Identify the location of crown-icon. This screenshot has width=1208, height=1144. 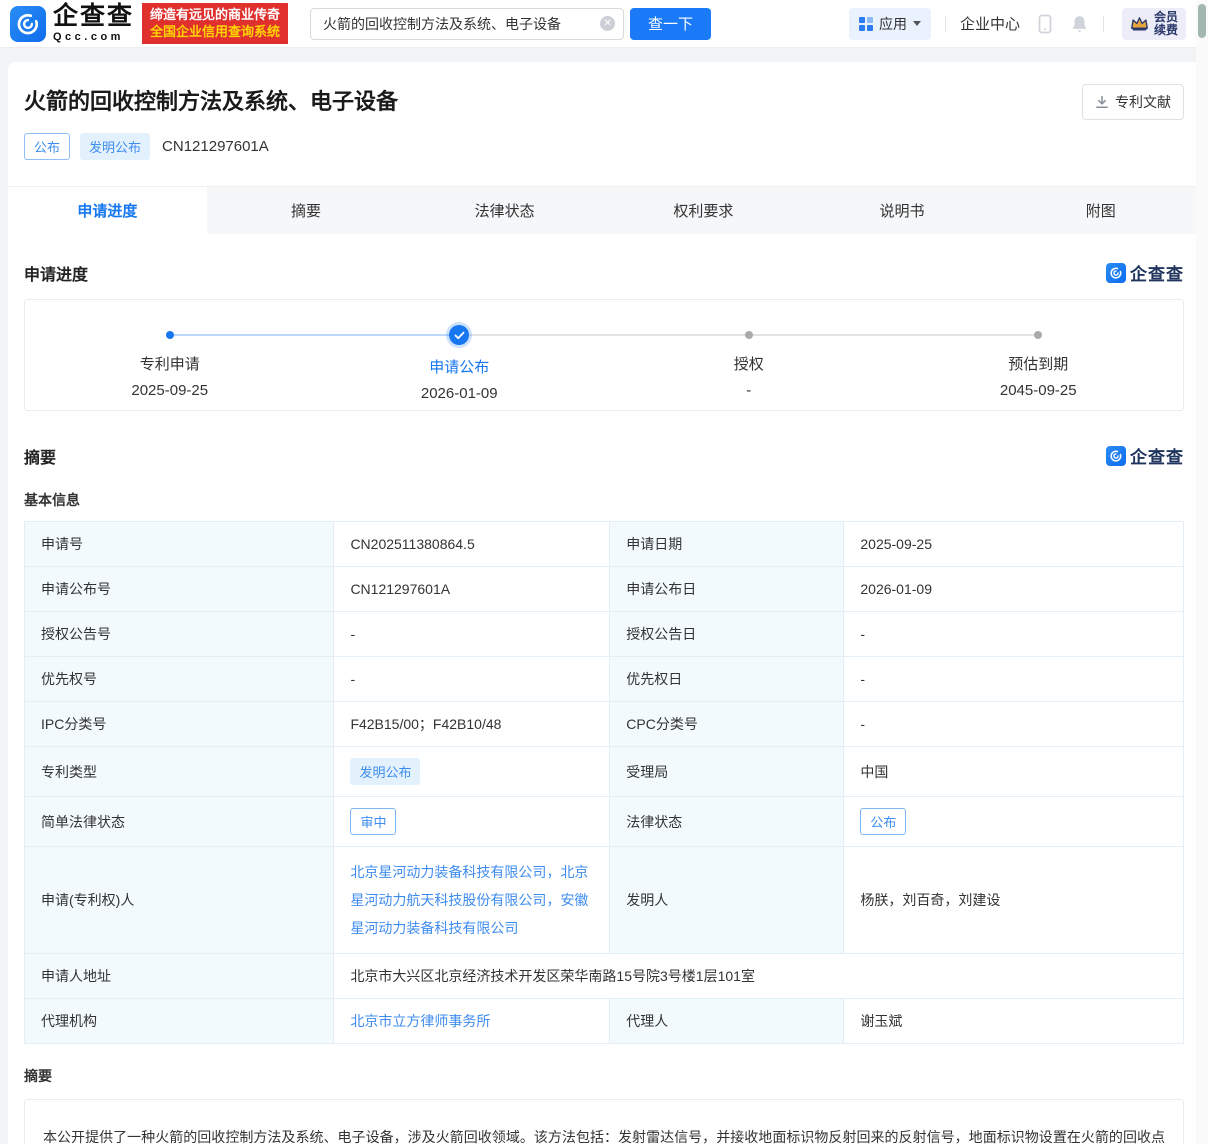
(1139, 24).